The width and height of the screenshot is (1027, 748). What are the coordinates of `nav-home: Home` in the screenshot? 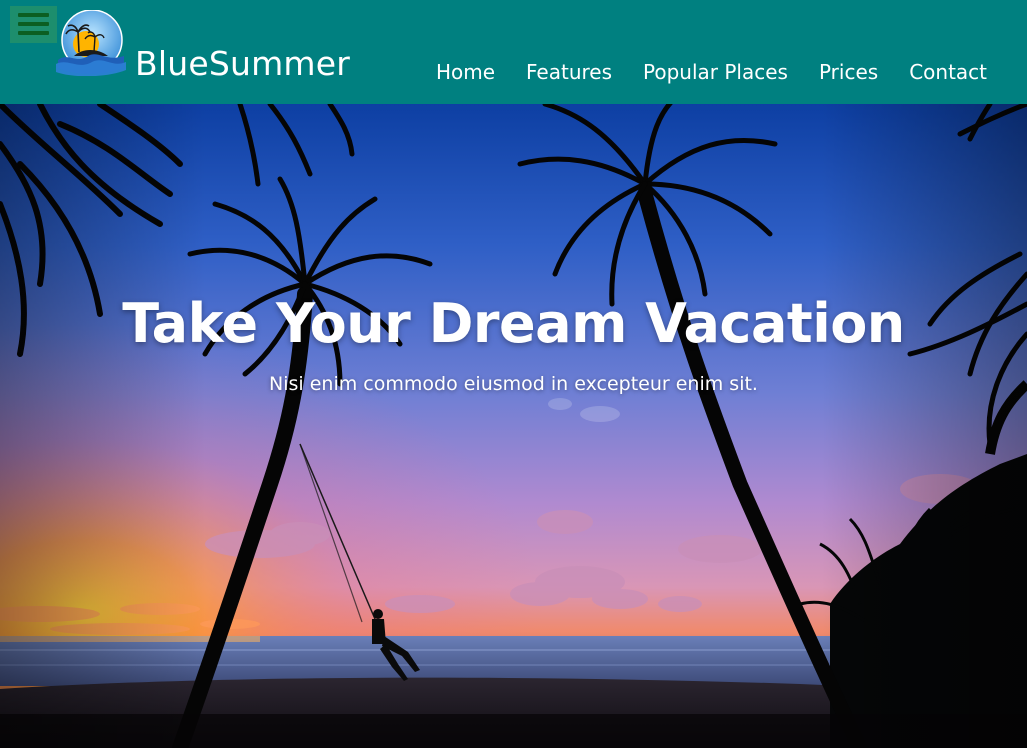 It's located at (465, 72).